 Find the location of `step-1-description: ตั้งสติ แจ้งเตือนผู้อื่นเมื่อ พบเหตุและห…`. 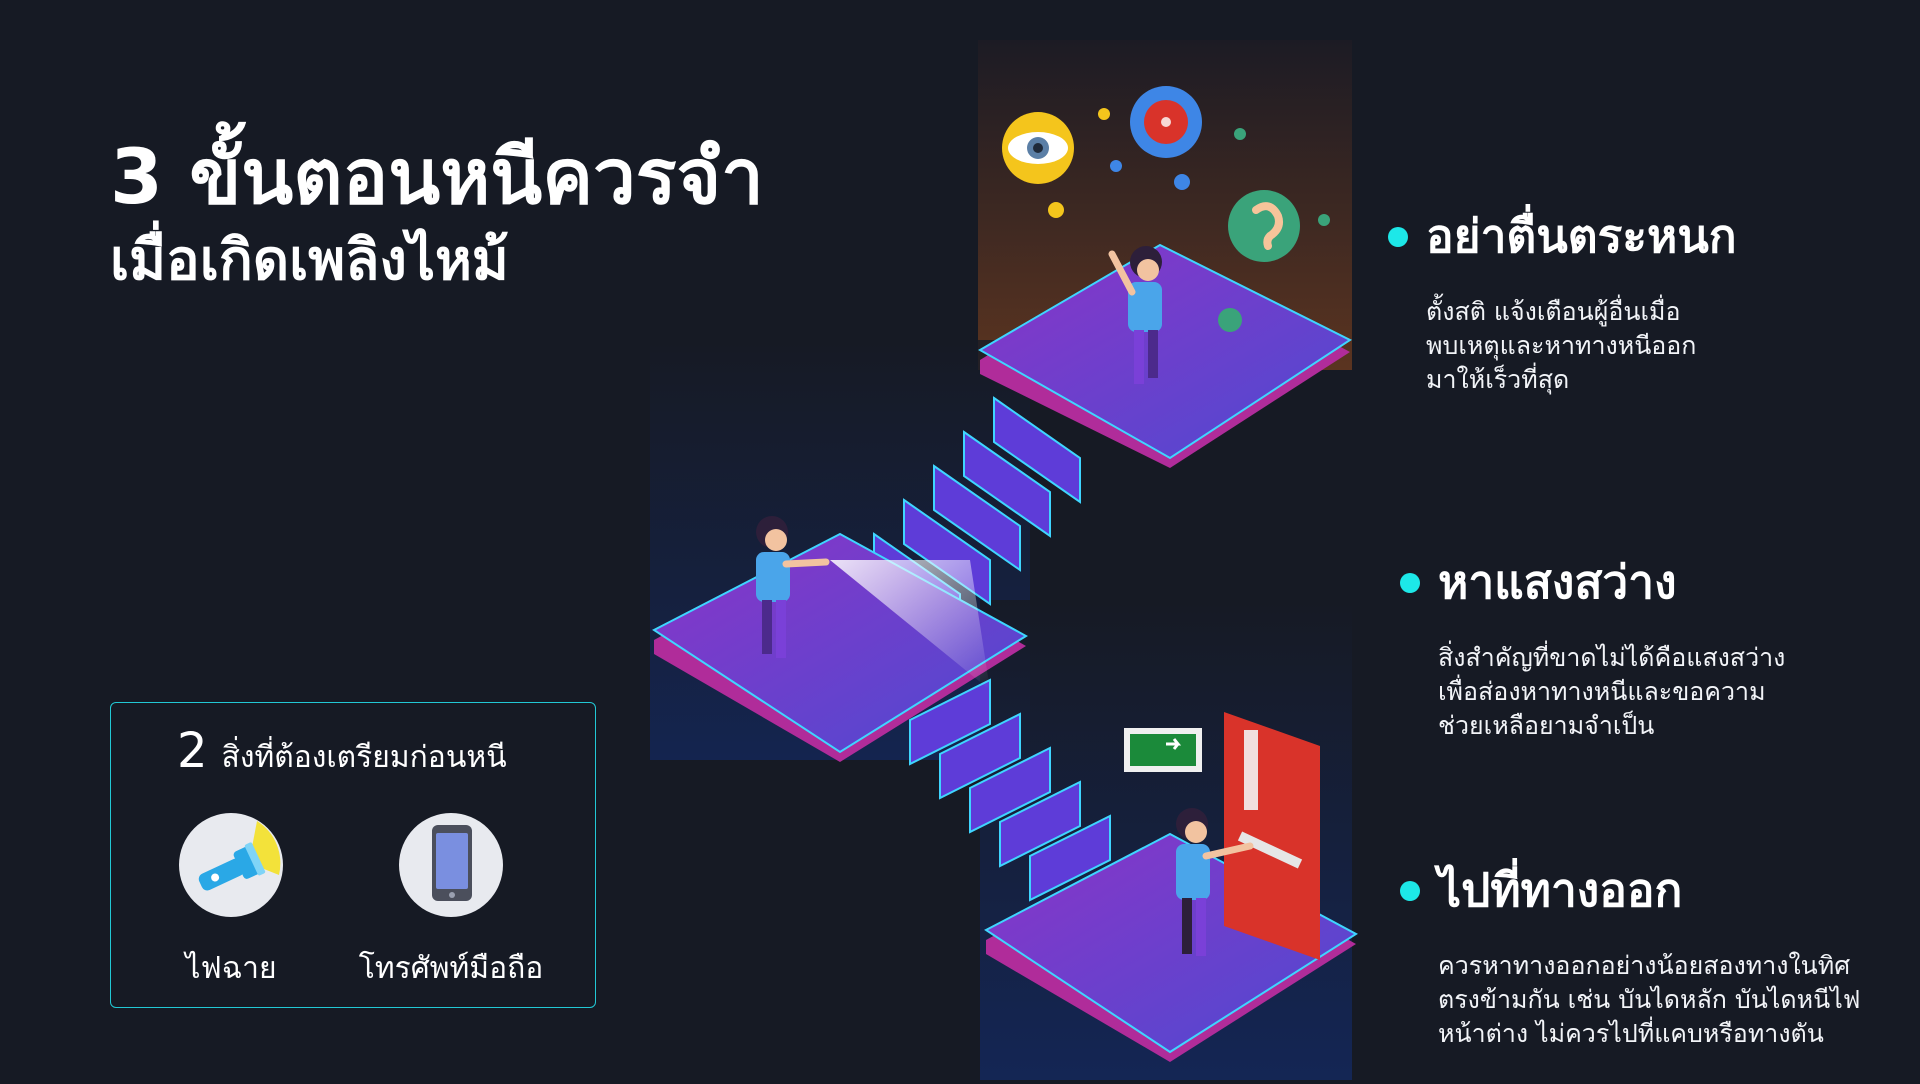

step-1-description: ตั้งสติ แจ้งเตือนผู้อื่นเมื่อ พบเหตุและห… is located at coordinates (1581, 345).